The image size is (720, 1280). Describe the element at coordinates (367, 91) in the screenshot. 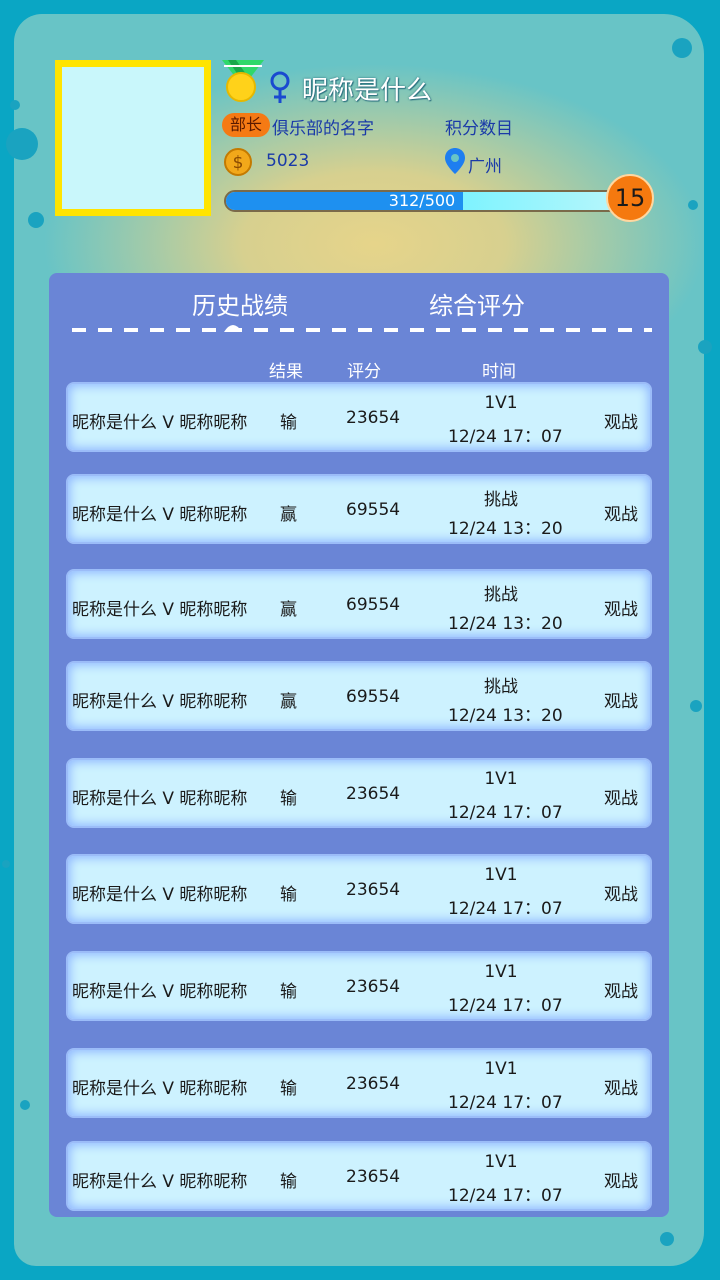

I see `nickname: 昵称是什么` at that location.